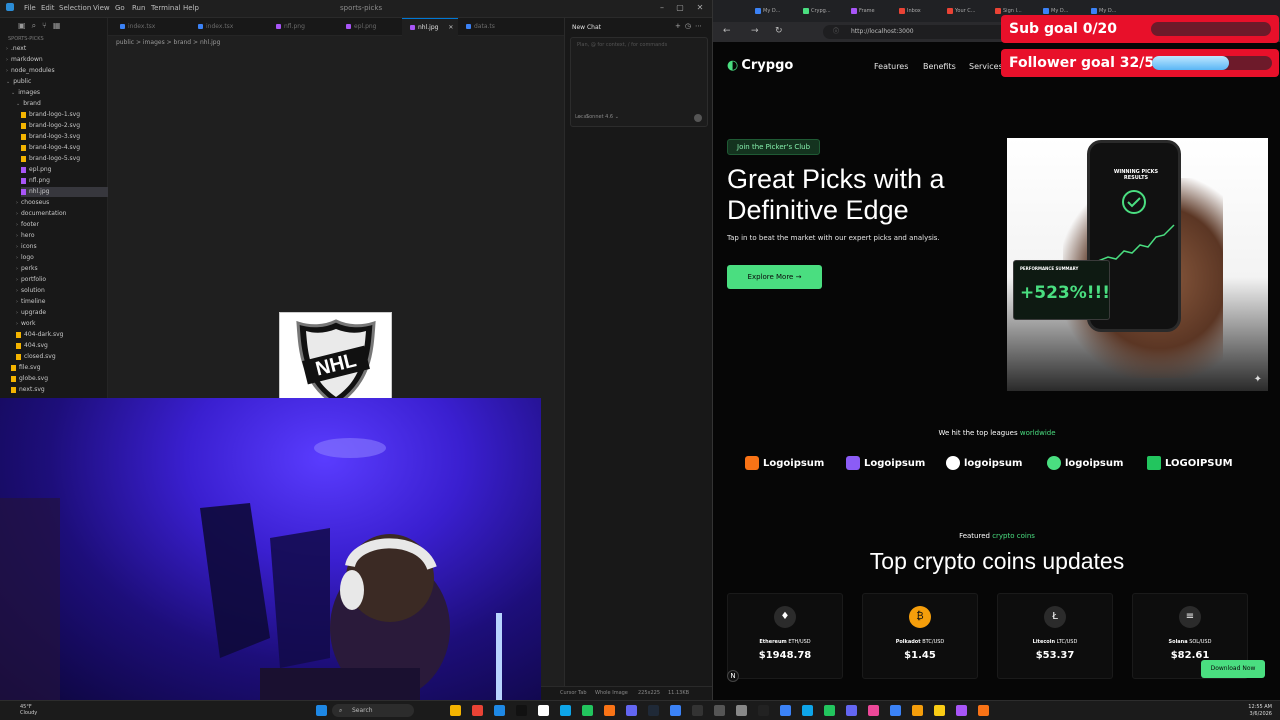 The image size is (1280, 720). What do you see at coordinates (581, 117) in the screenshot?
I see `chat-local-label: Local` at bounding box center [581, 117].